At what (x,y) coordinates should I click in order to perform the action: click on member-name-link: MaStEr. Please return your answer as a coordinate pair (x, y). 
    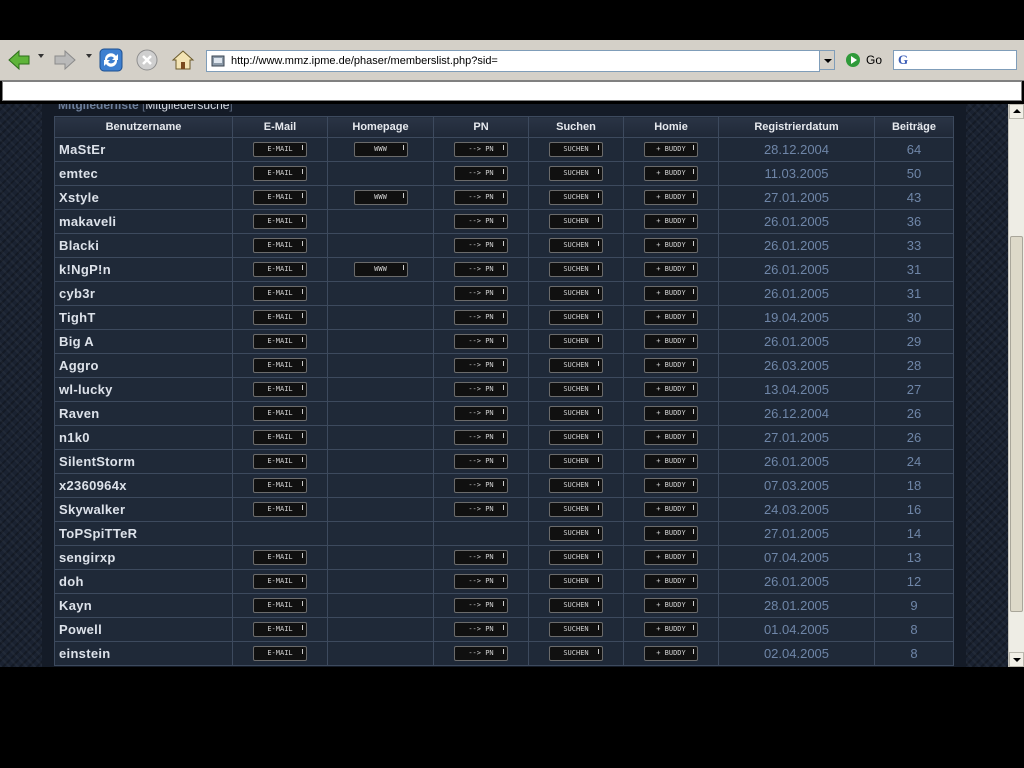
    Looking at the image, I should click on (82, 149).